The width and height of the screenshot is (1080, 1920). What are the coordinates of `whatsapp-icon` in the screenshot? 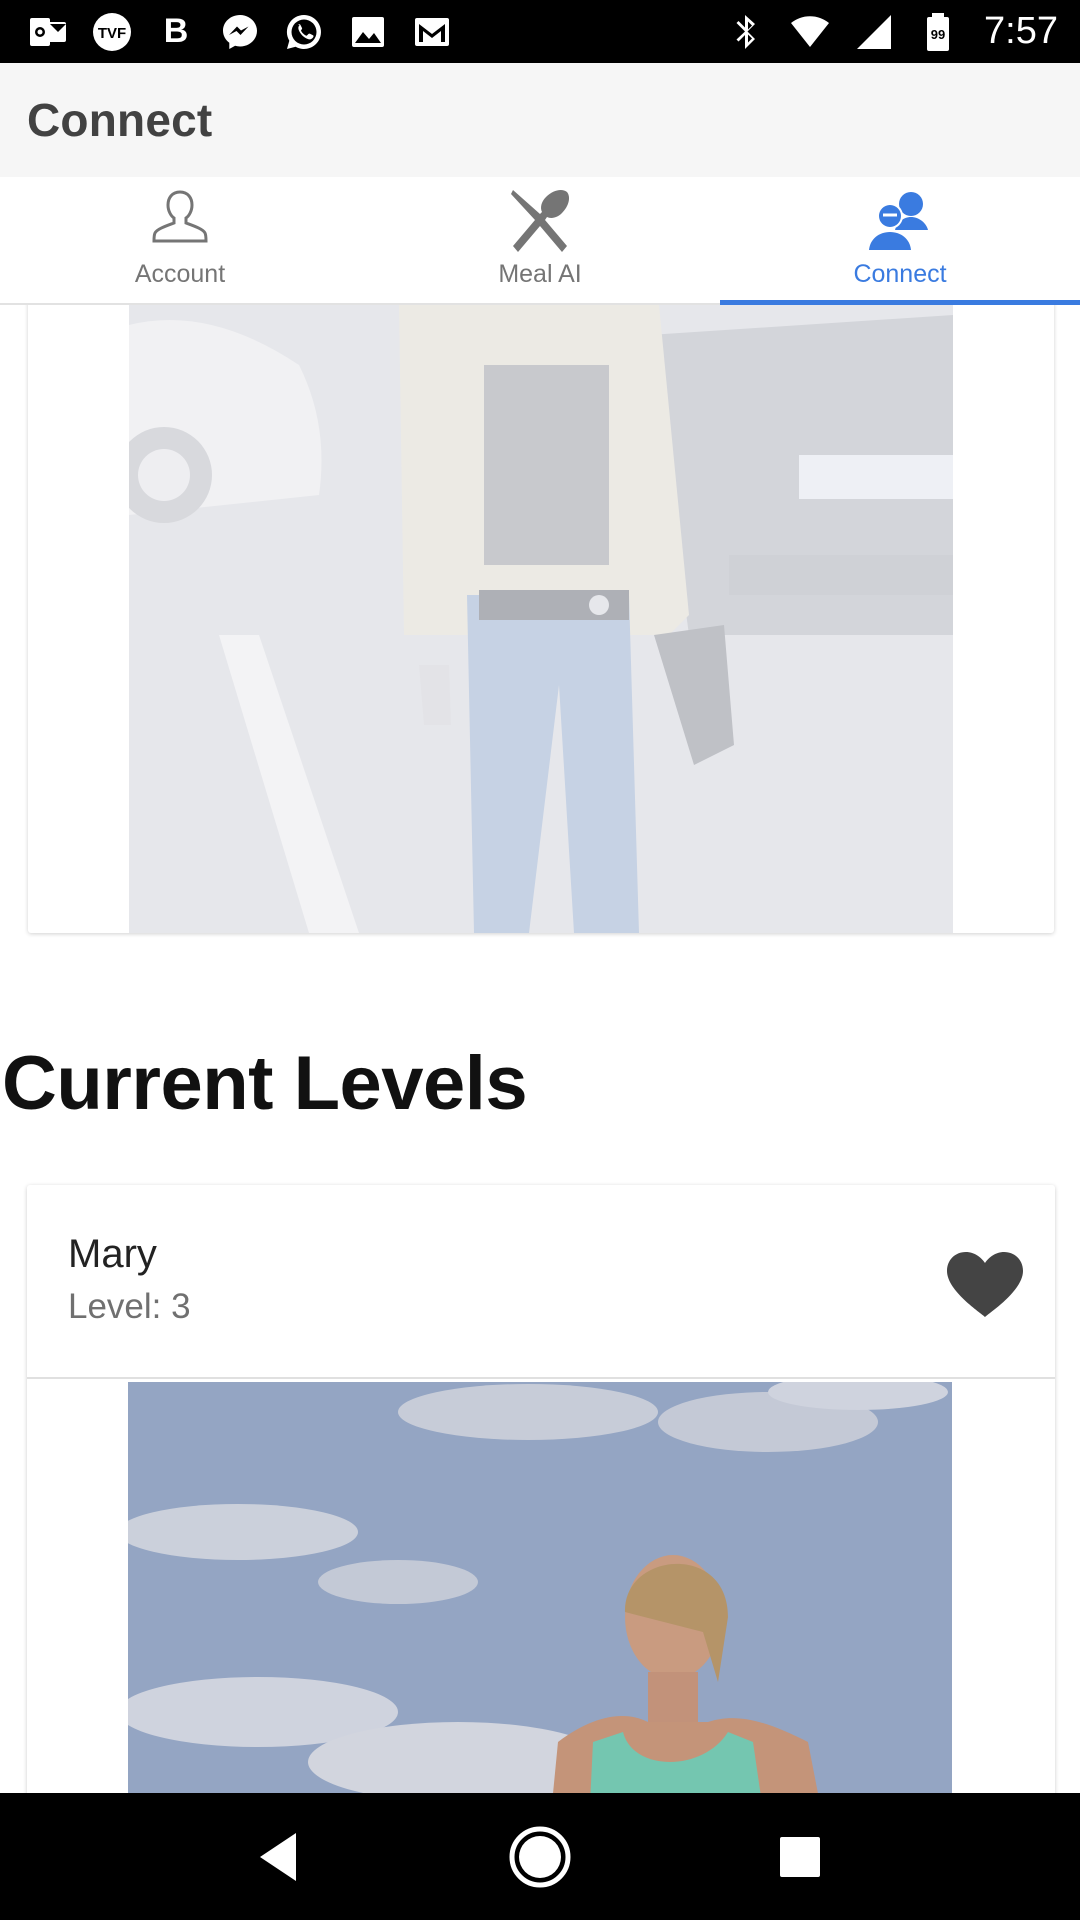 It's located at (304, 32).